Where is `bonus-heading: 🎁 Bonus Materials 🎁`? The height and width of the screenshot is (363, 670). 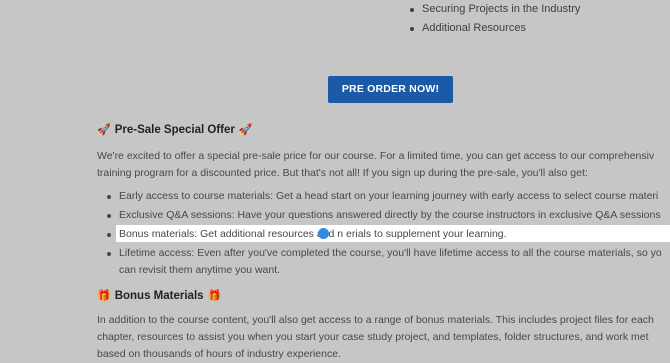 bonus-heading: 🎁 Bonus Materials 🎁 is located at coordinates (159, 296).